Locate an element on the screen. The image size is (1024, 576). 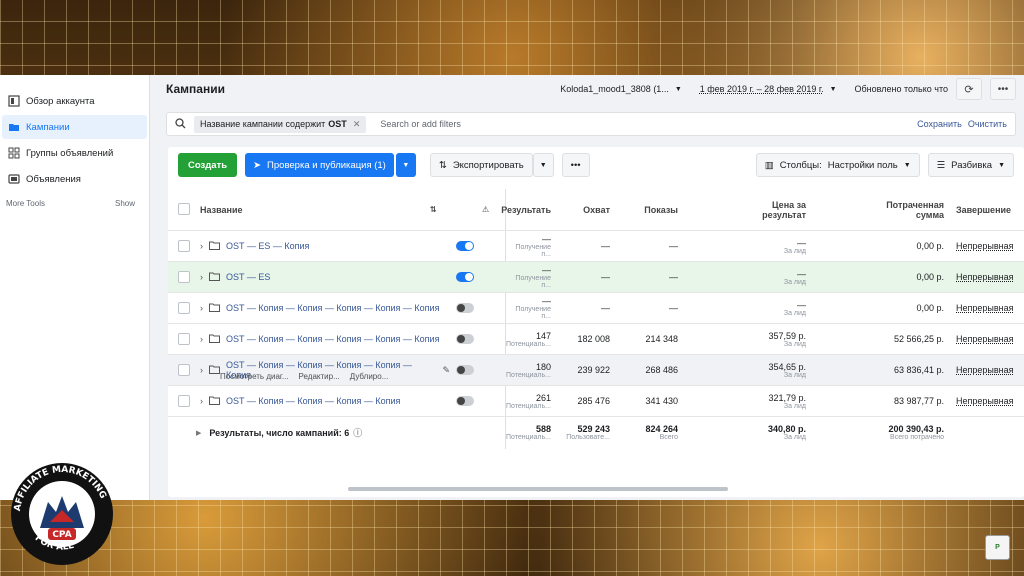
filter-chip: Название кампании содержит OST ✕ is located at coordinates (280, 124).